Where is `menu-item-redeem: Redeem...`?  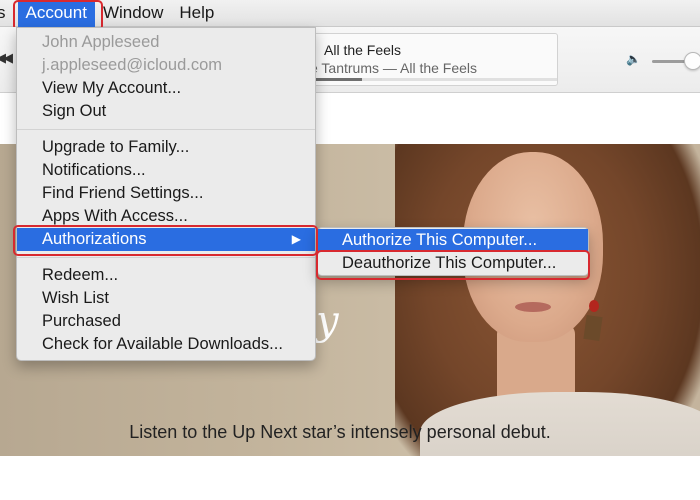 menu-item-redeem: Redeem... is located at coordinates (166, 275).